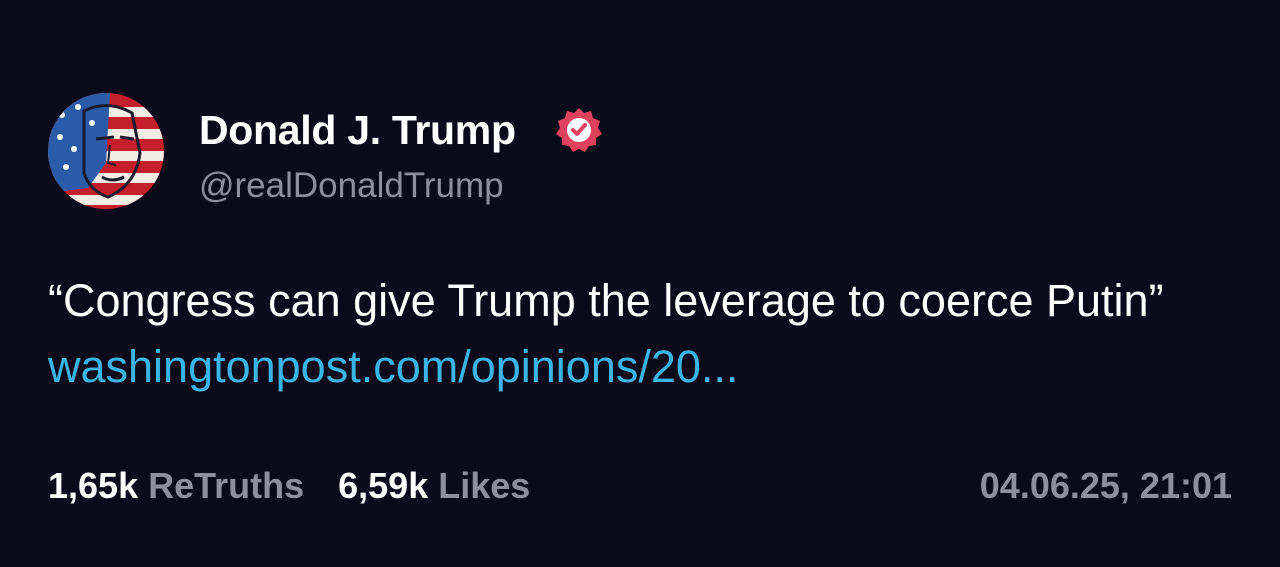  What do you see at coordinates (351, 186) in the screenshot?
I see `user-handle: @realDonaldTrump` at bounding box center [351, 186].